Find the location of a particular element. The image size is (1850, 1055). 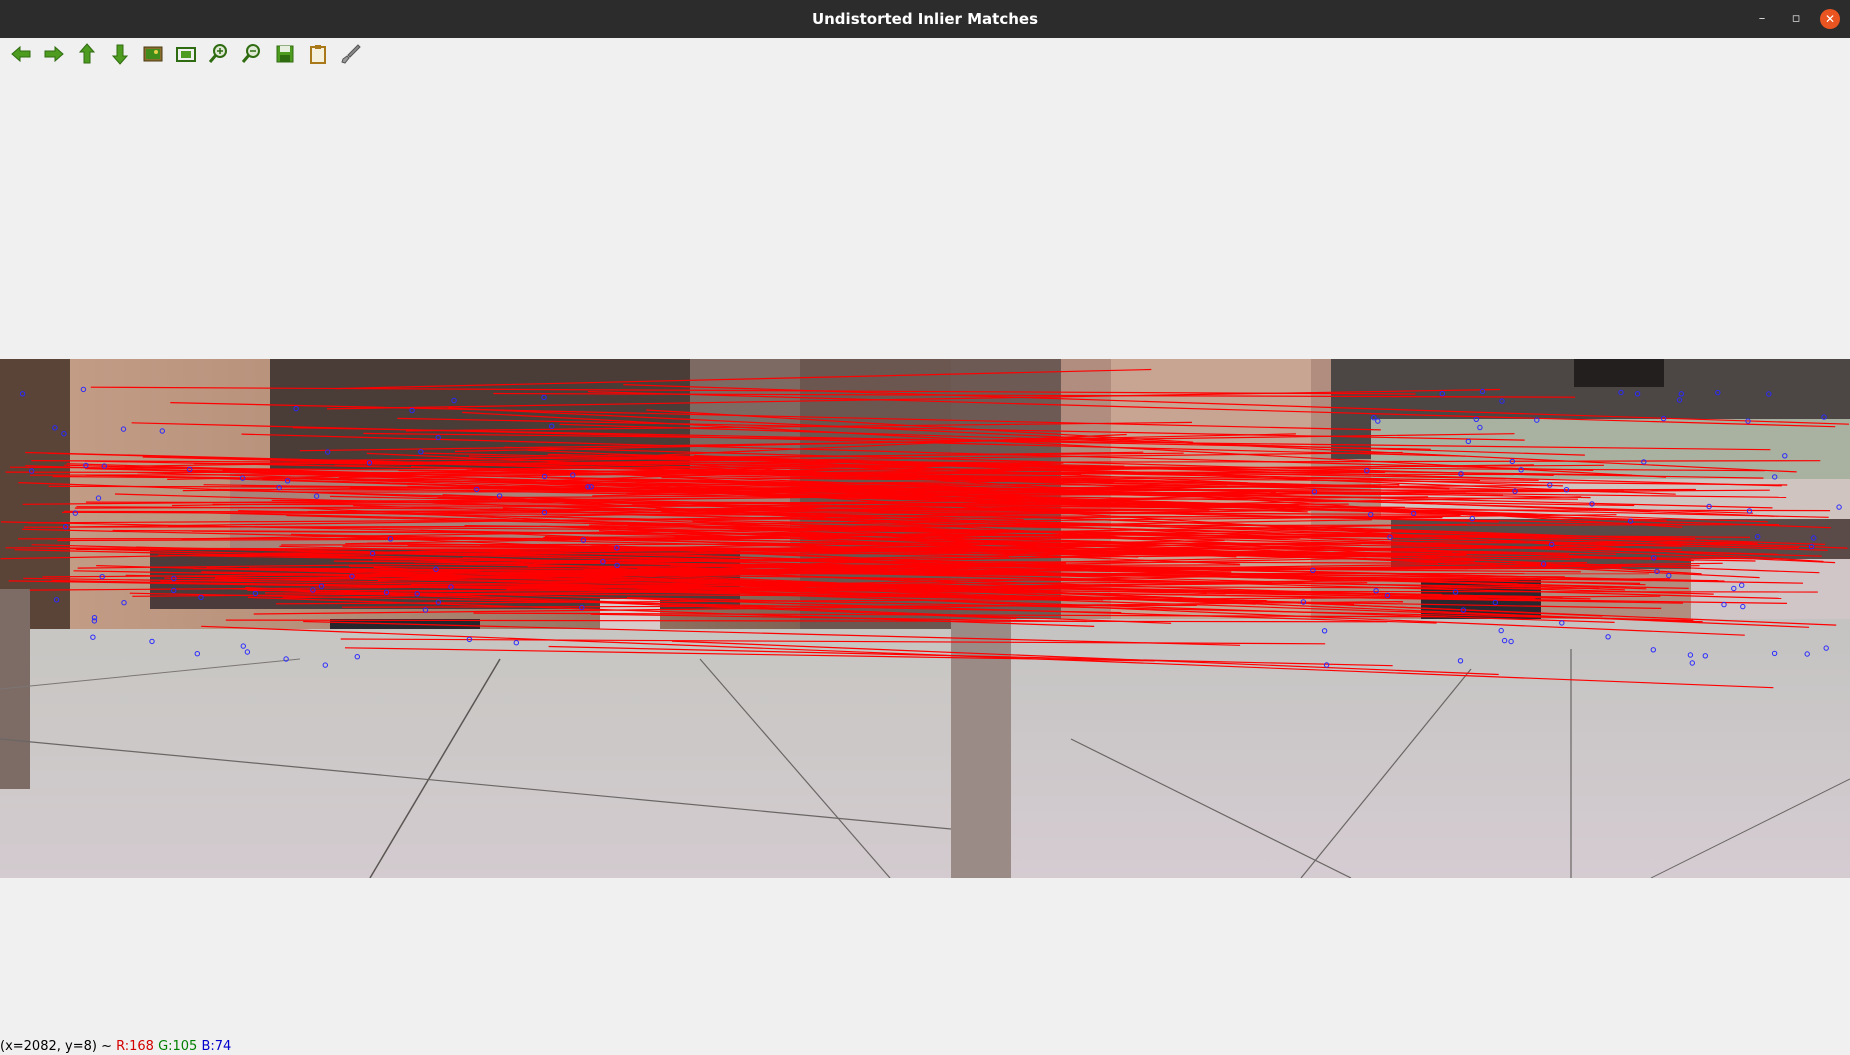

arrow-left-icon is located at coordinates (21, 54).